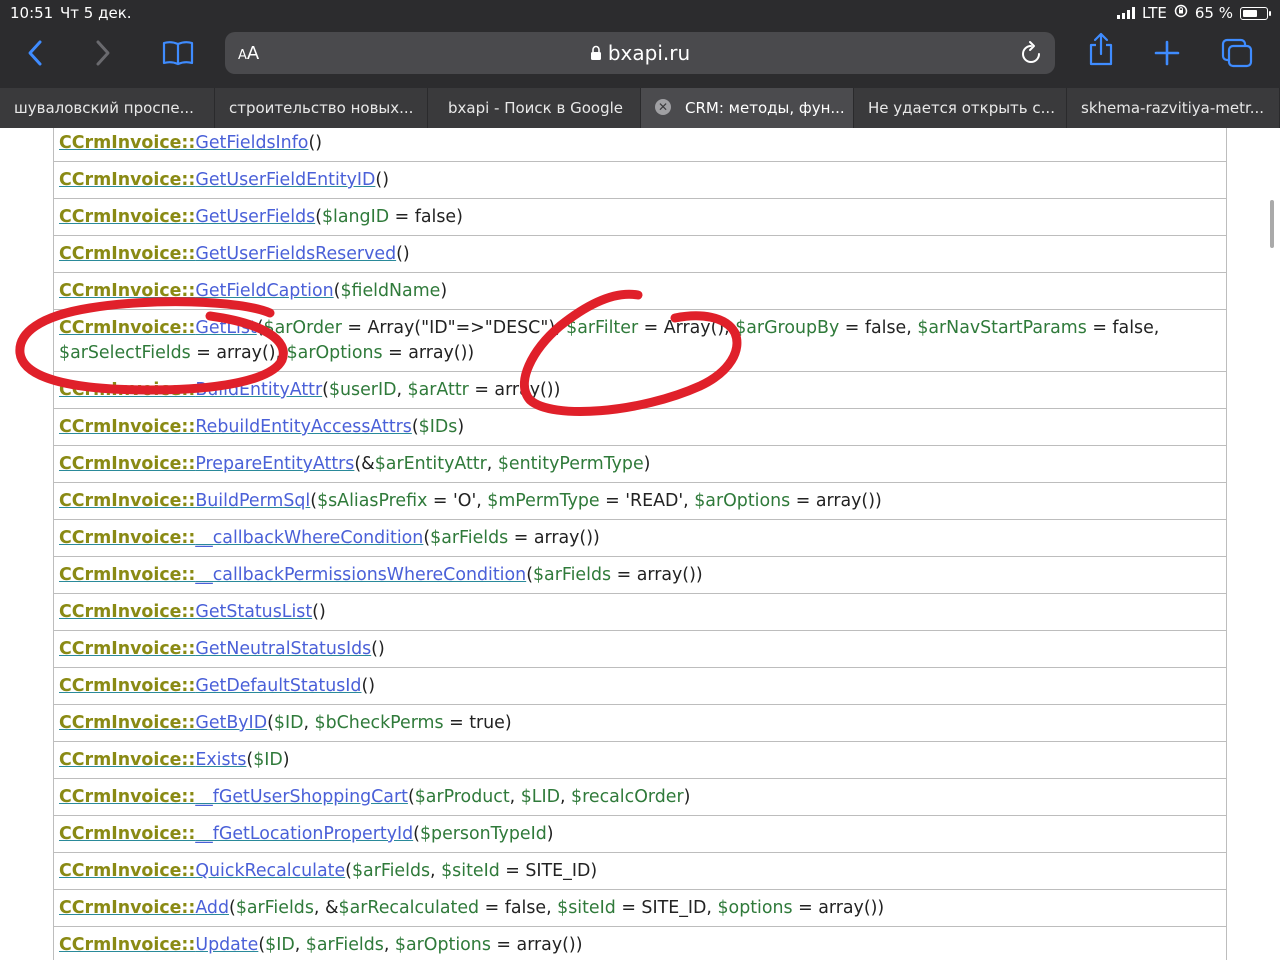  I want to click on reload-button, so click(1031, 55).